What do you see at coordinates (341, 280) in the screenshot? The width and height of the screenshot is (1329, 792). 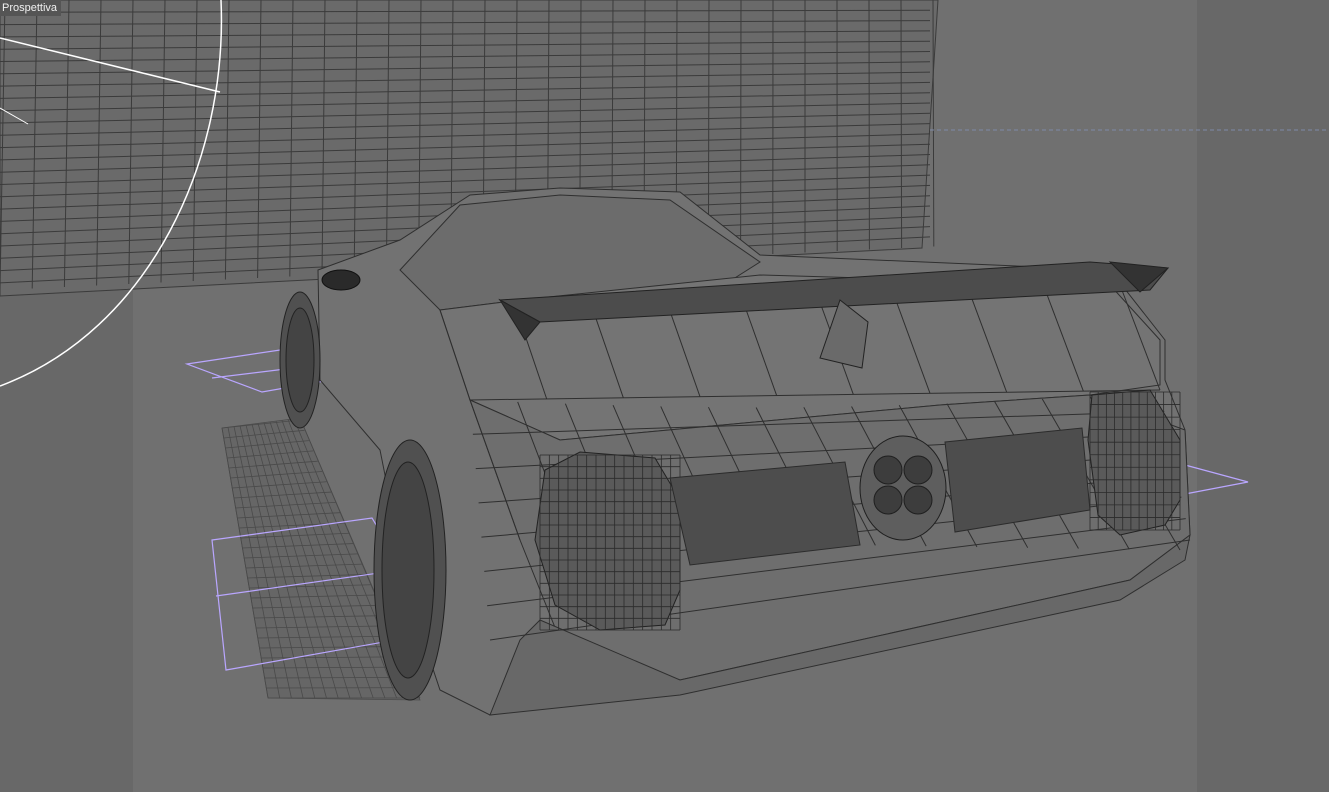 I see `side-mirror` at bounding box center [341, 280].